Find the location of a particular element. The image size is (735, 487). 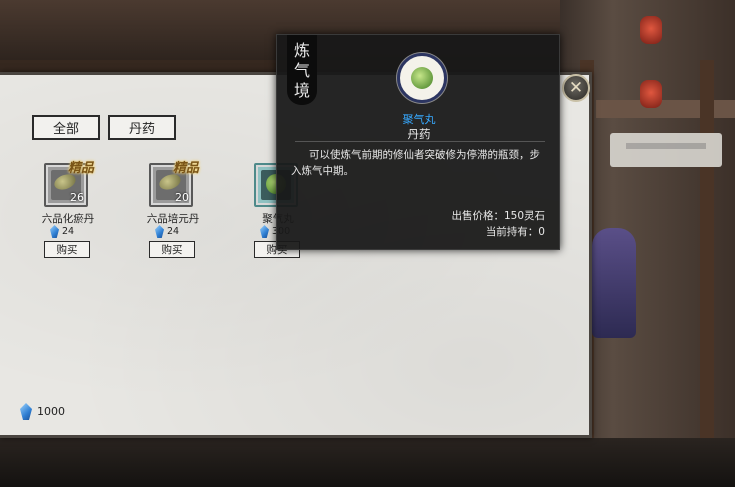

currency-balance: 1000 is located at coordinates (42, 411).